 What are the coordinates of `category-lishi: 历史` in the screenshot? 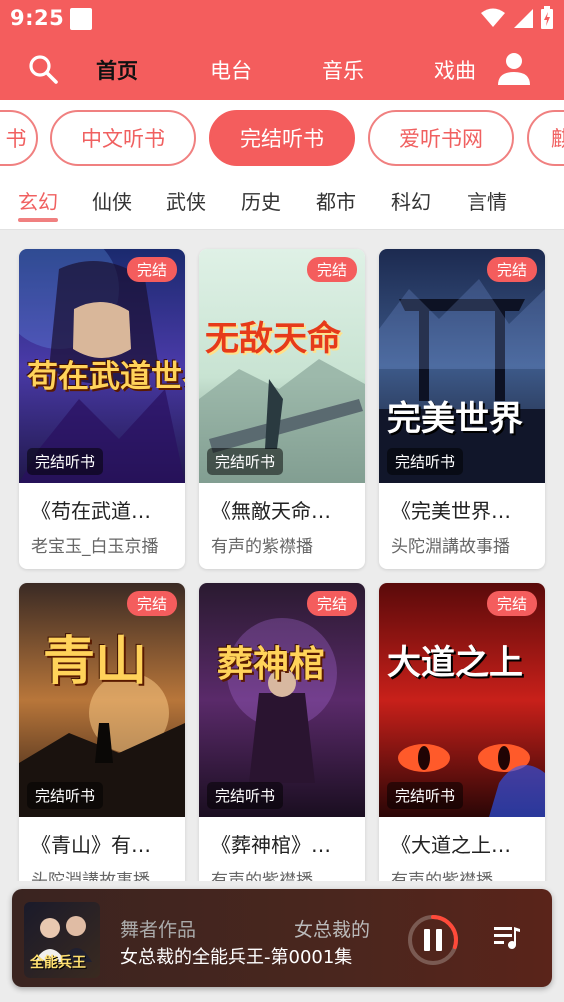 It's located at (261, 200).